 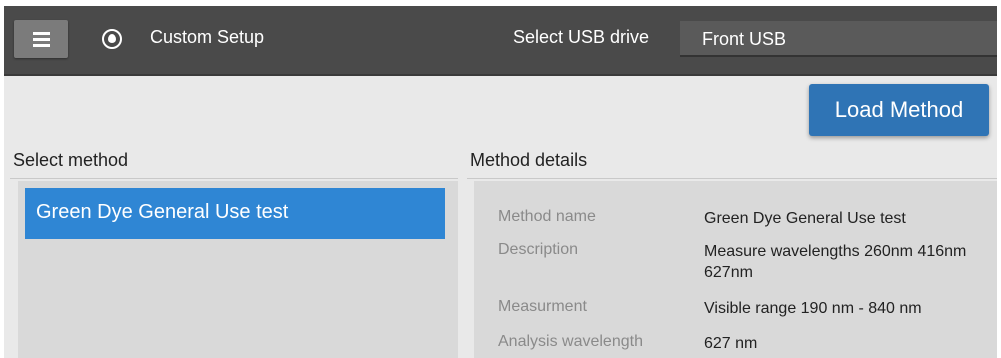 What do you see at coordinates (542, 306) in the screenshot?
I see `detail-key-measurement: Measurment` at bounding box center [542, 306].